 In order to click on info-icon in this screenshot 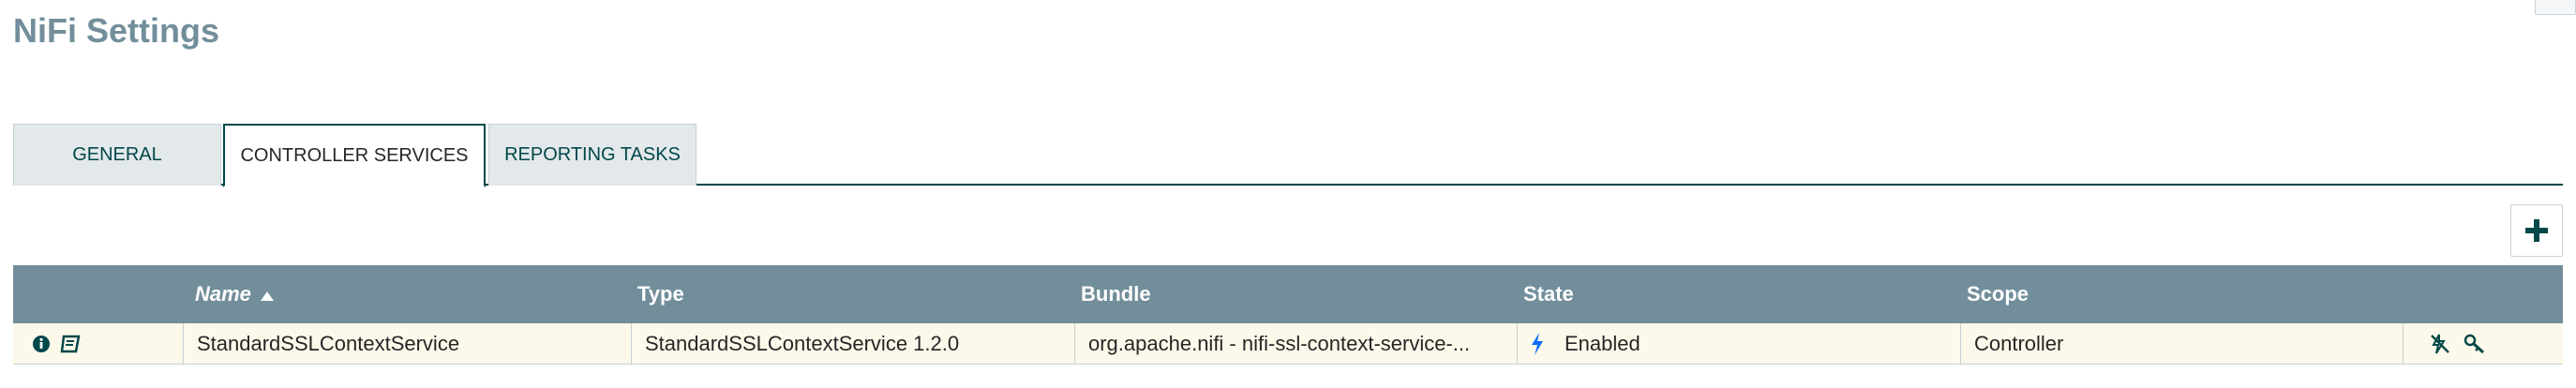, I will do `click(42, 344)`.